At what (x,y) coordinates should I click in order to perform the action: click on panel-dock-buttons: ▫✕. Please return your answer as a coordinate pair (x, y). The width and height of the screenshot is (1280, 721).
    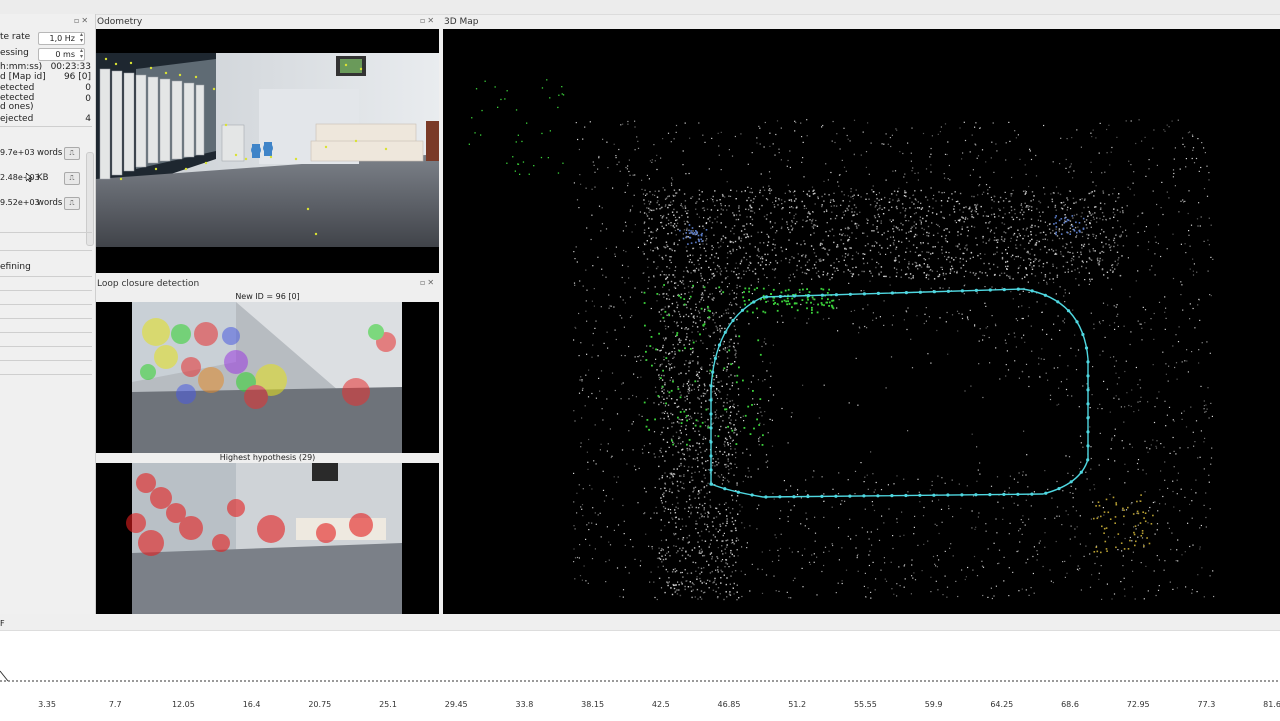
    Looking at the image, I should click on (82, 20).